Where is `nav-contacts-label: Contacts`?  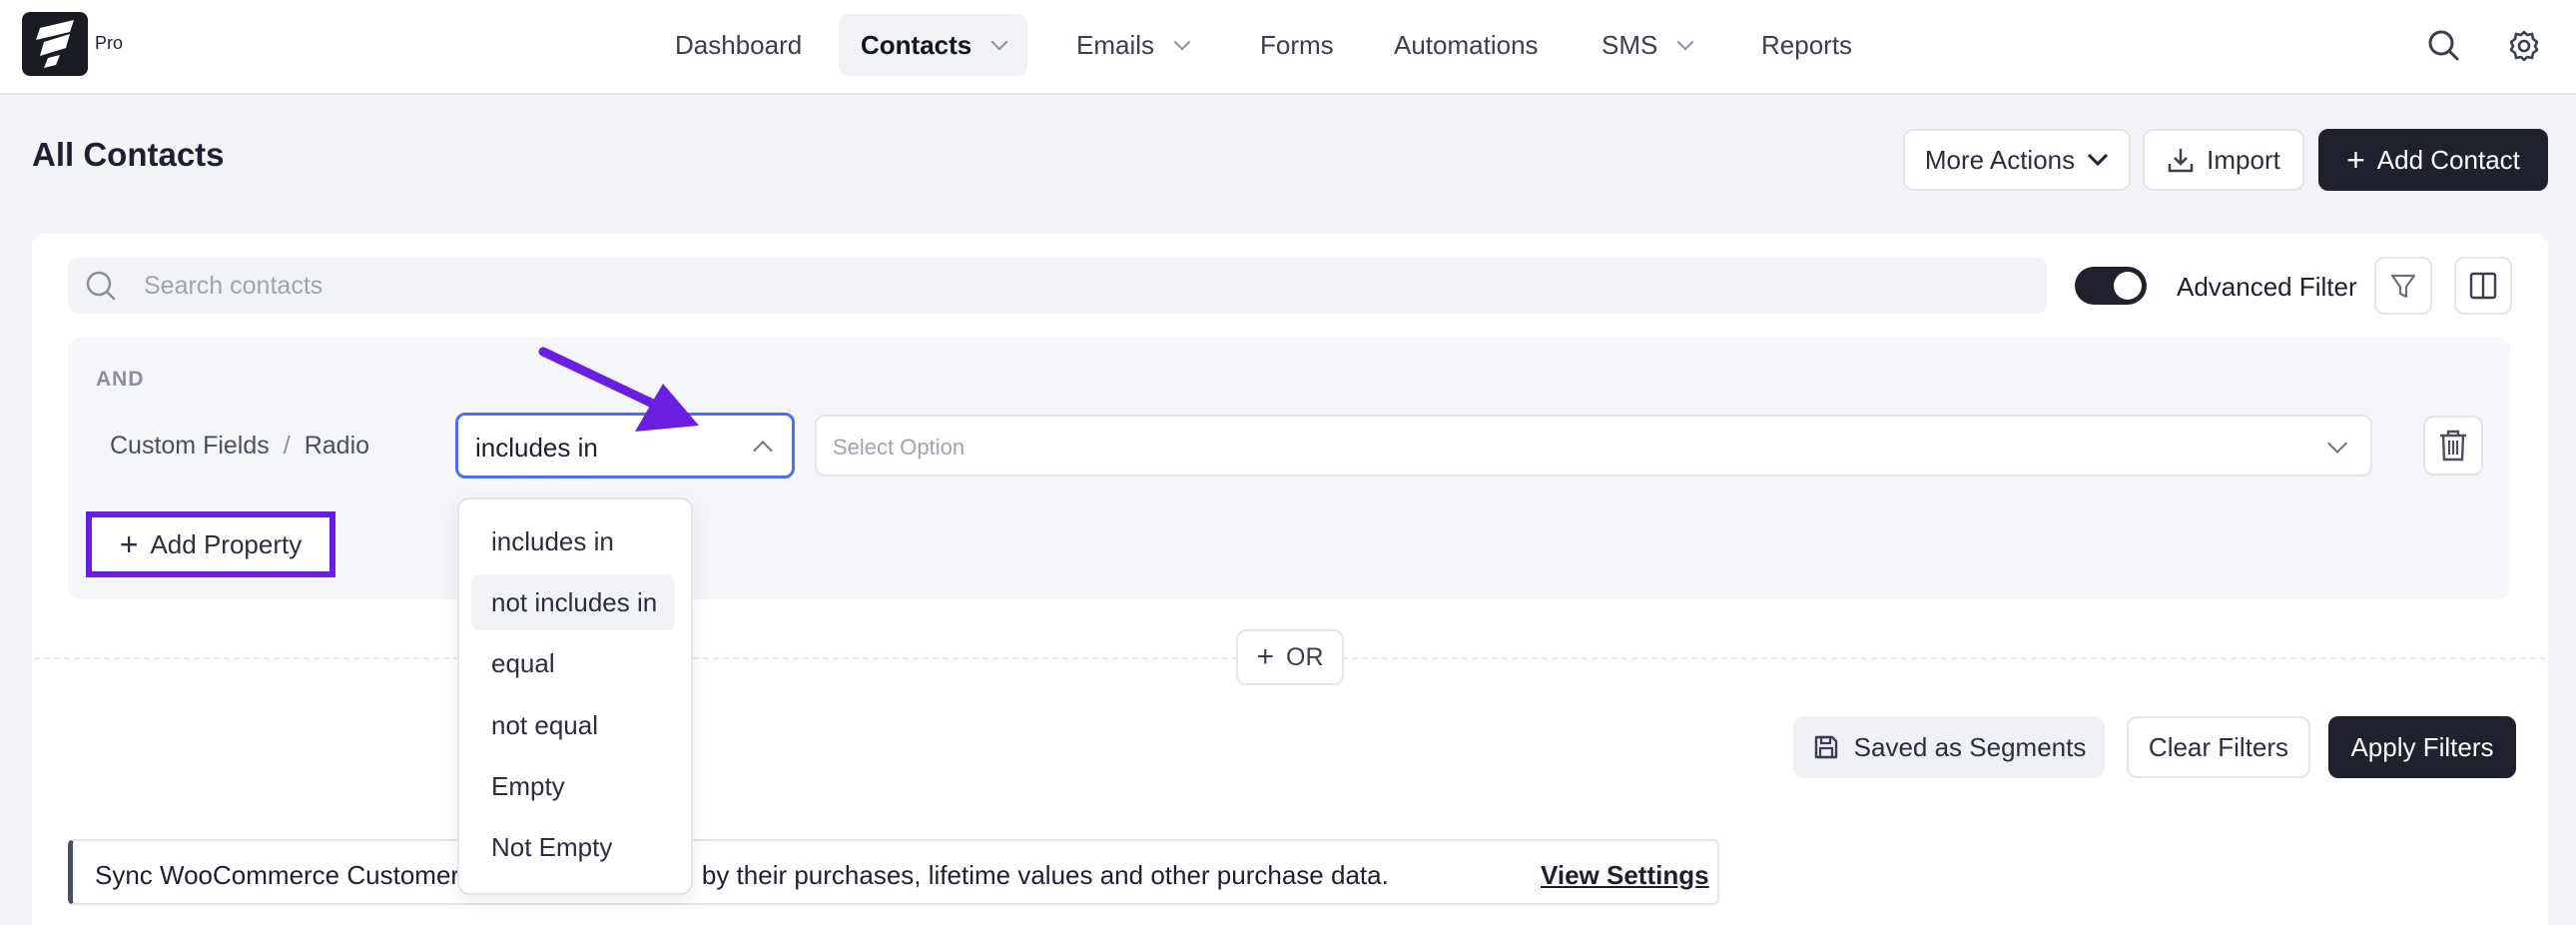
nav-contacts-label: Contacts is located at coordinates (916, 45).